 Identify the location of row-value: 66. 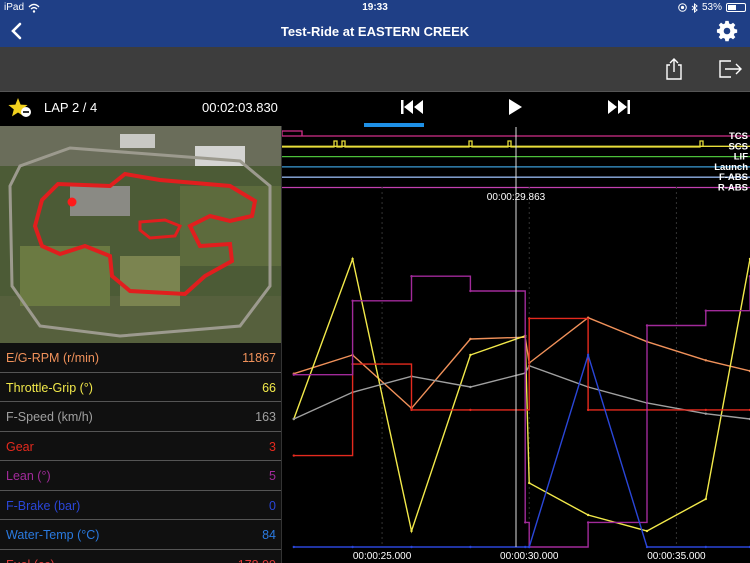
(269, 387).